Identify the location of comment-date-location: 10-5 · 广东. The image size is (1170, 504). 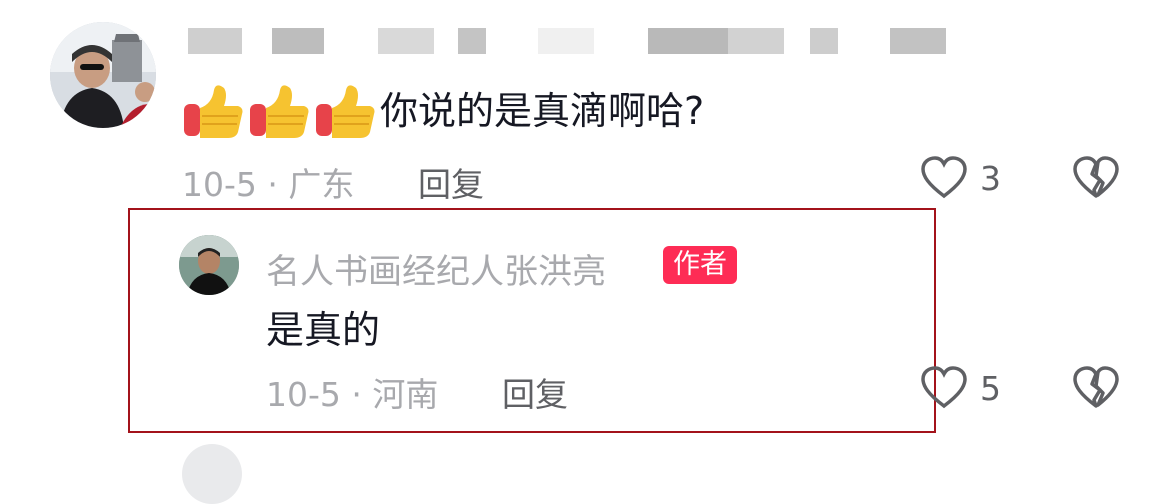
(268, 184).